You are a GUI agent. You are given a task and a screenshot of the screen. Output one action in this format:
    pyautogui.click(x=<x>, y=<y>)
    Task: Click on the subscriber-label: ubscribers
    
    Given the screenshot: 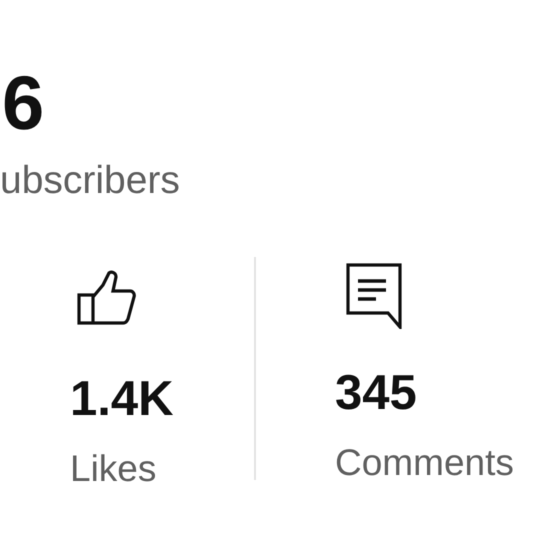 What is the action you would take?
    pyautogui.click(x=90, y=181)
    